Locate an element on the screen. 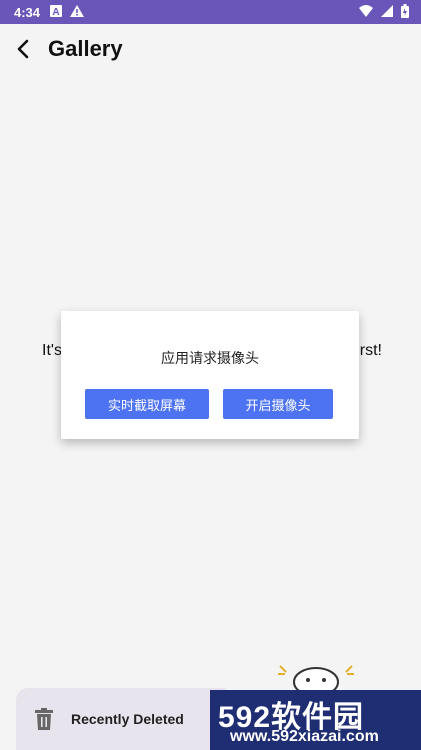 The image size is (421, 750). camera-request-dialog: 应用请求摄像头 实时截取屏幕 开启摄像头 is located at coordinates (210, 375).